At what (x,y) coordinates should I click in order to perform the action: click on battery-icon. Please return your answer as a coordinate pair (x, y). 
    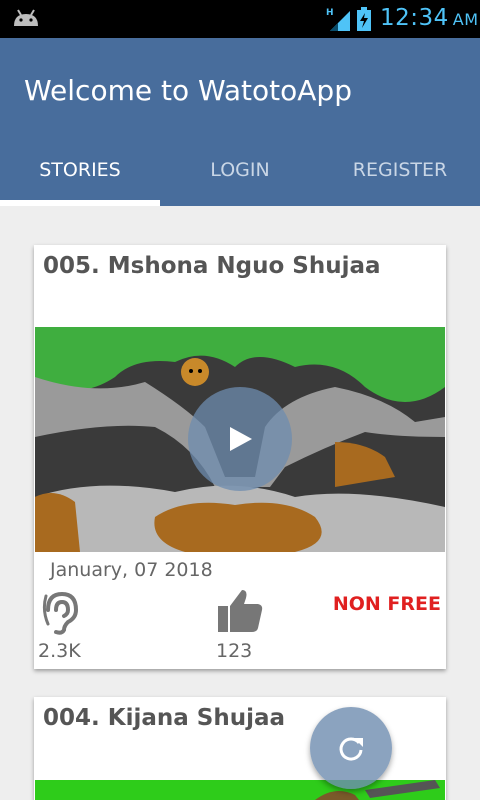
    Looking at the image, I should click on (364, 19).